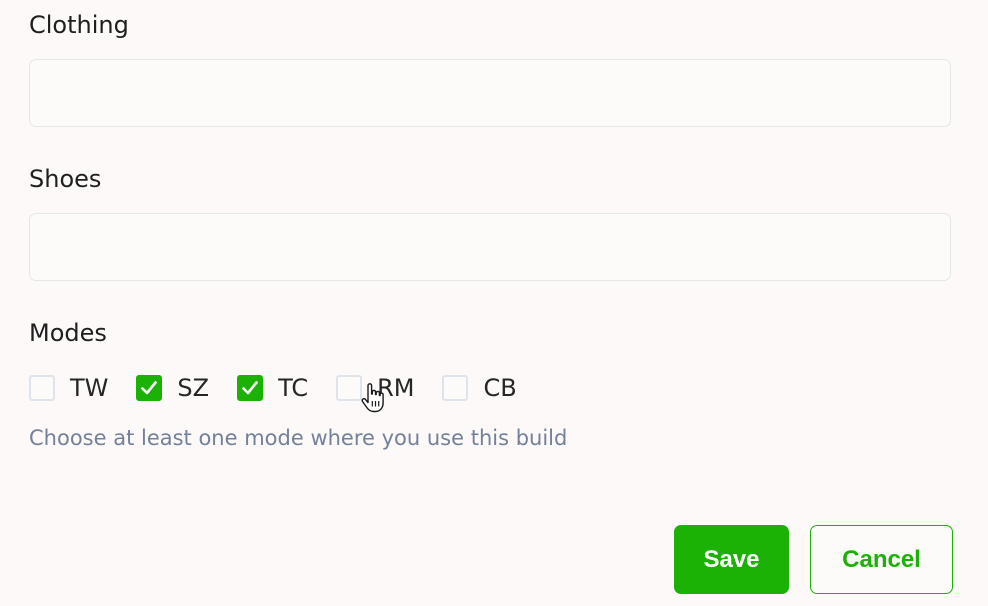 The image size is (988, 606). Describe the element at coordinates (89, 388) in the screenshot. I see `mode-label-tw: TW` at that location.